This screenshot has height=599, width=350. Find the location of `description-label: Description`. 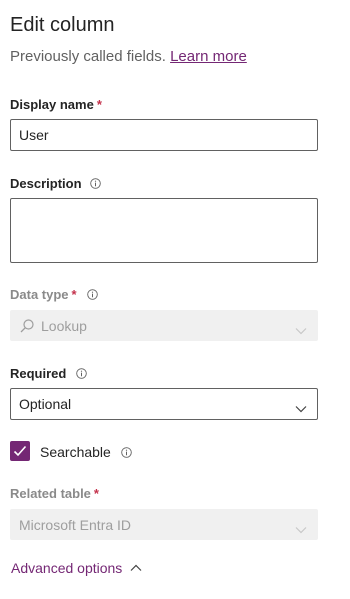

description-label: Description is located at coordinates (55, 183).